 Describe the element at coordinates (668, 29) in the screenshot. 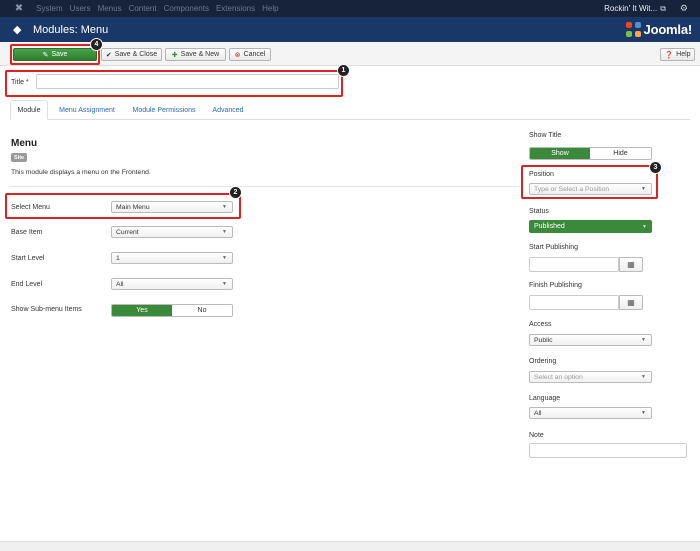

I see `joomla-brand-text: Joomla!` at that location.